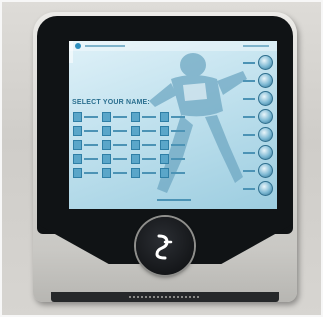  I want to click on vent-slots, so click(164, 297).